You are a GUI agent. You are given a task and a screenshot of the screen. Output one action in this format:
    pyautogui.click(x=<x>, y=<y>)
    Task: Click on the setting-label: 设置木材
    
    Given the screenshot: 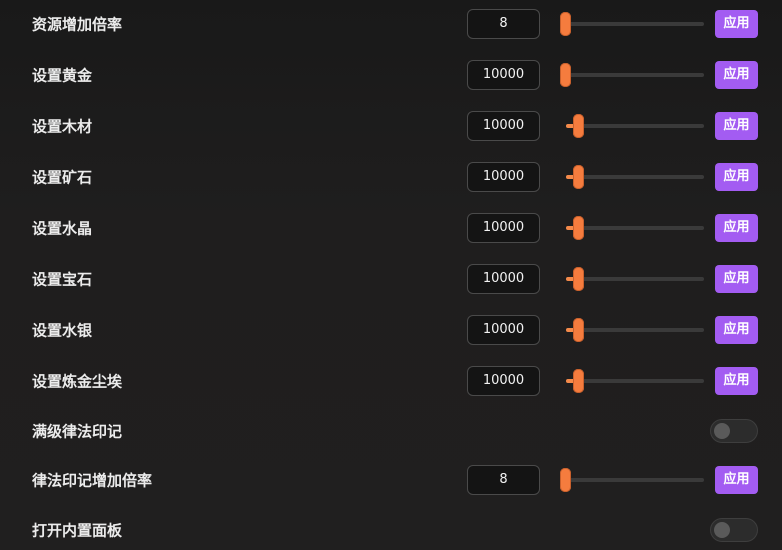 What is the action you would take?
    pyautogui.click(x=62, y=126)
    